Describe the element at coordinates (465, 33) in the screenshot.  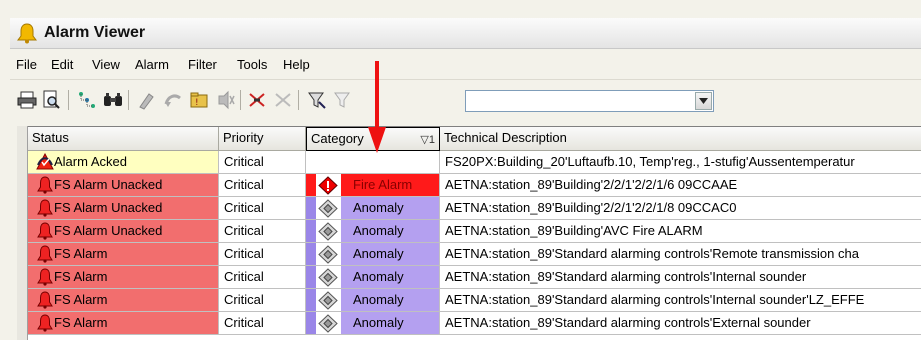
I see `title-bar: Alarm Viewer` at that location.